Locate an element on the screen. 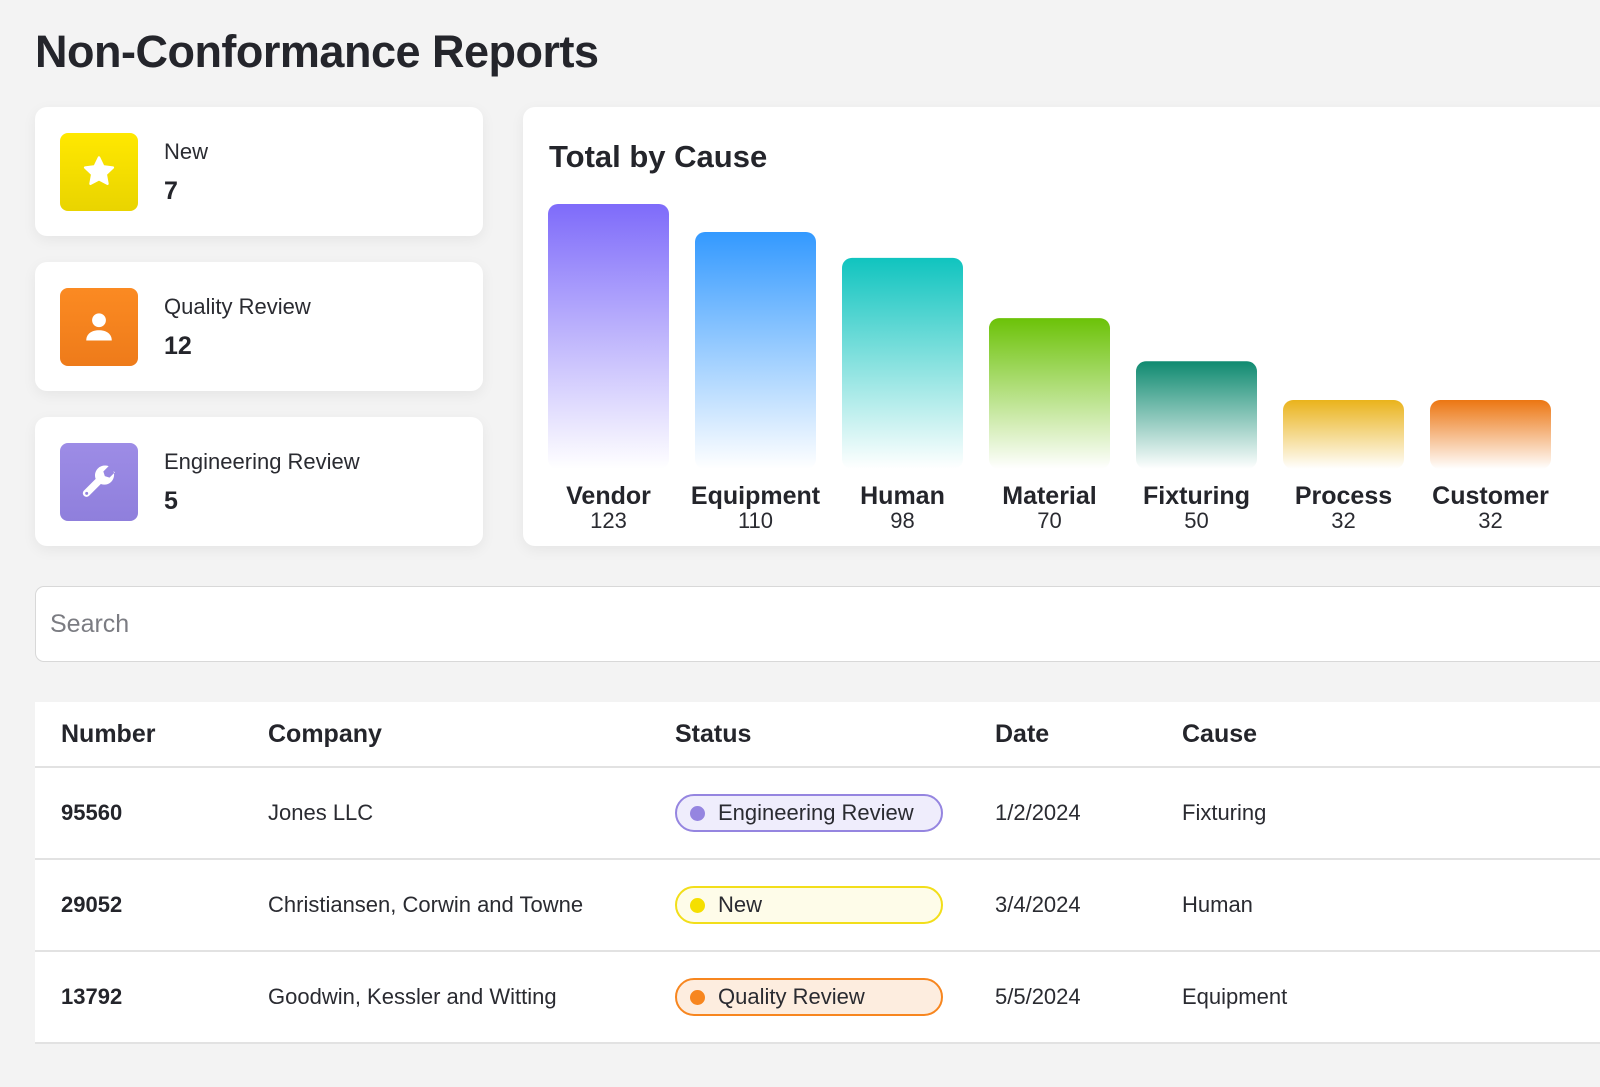 This screenshot has height=1087, width=1600. bar-category-label: Customer is located at coordinates (1490, 496).